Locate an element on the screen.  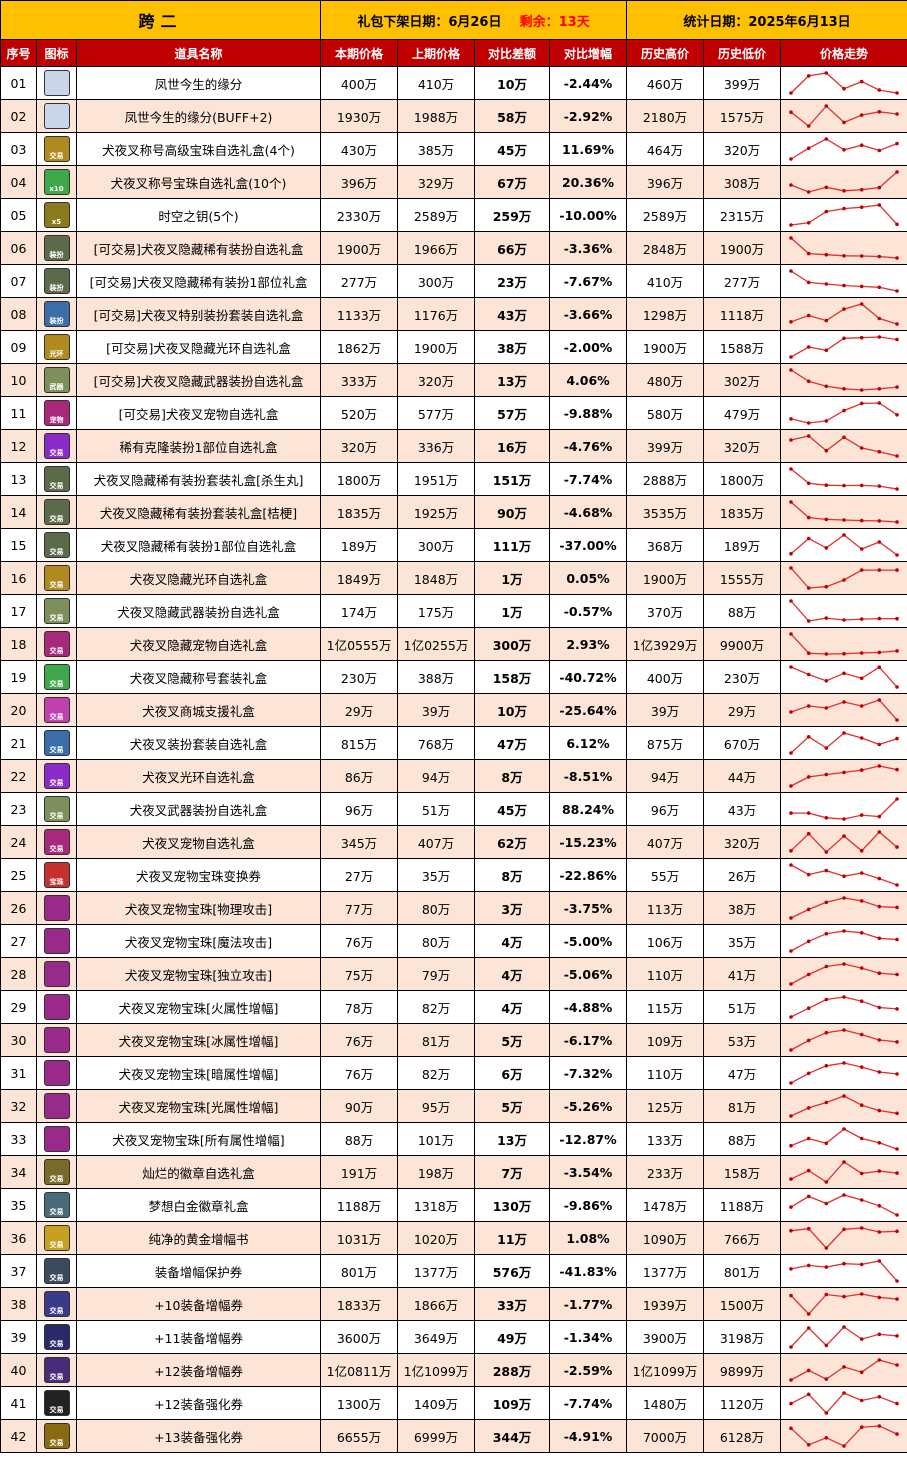
item-name: +12装备增幅券 is located at coordinates (198, 1370).